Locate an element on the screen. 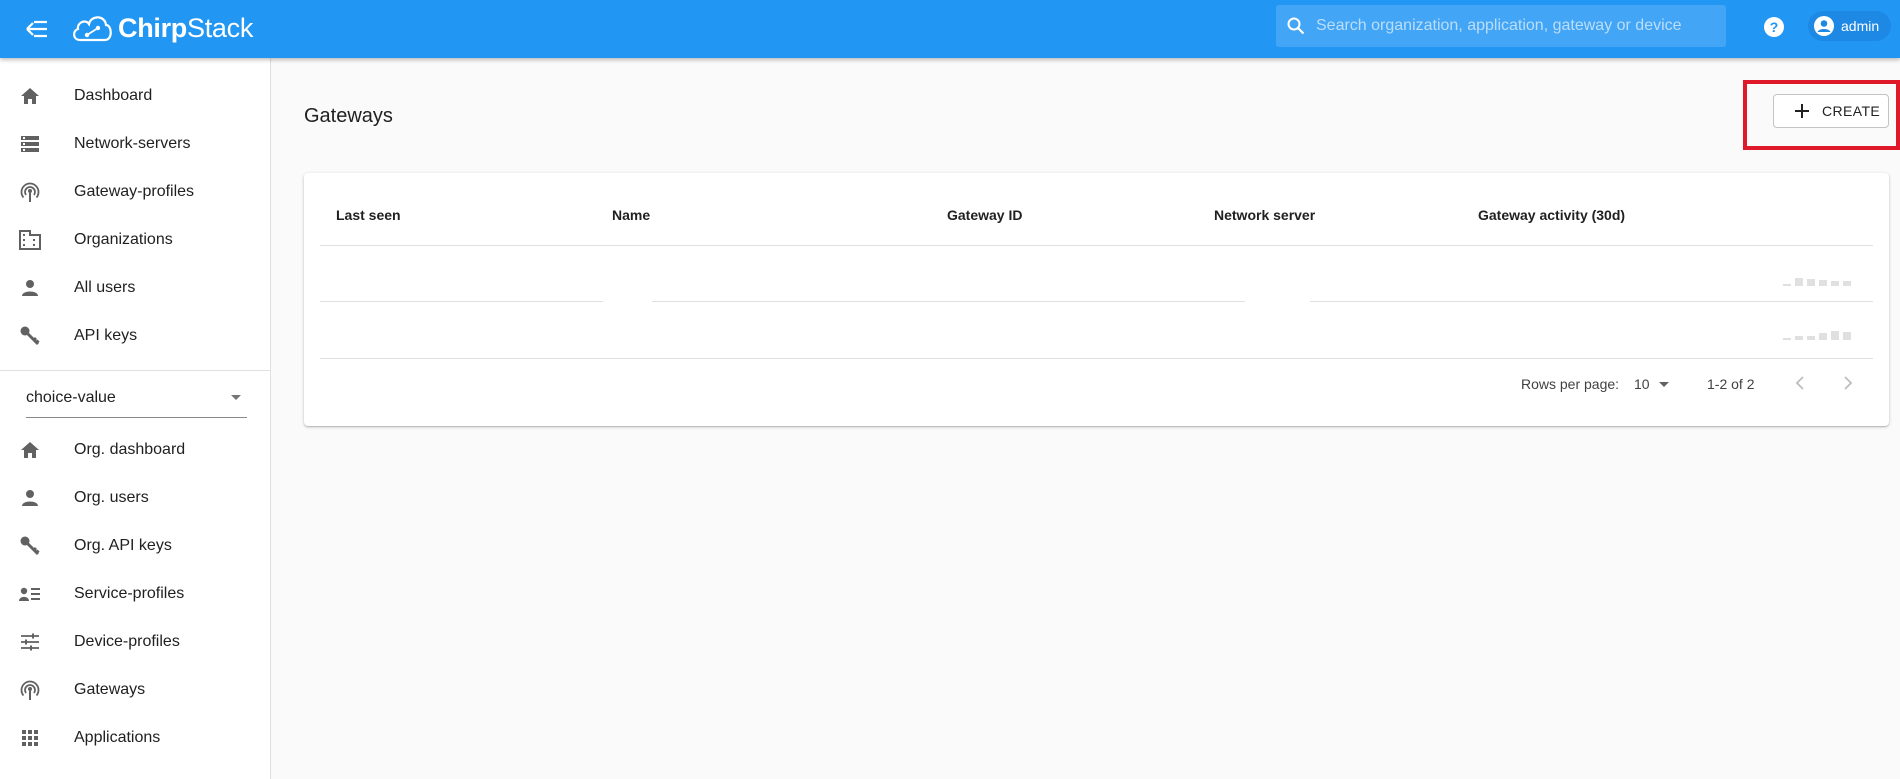  sidebar-item-organizations: Organizations is located at coordinates (135, 240).